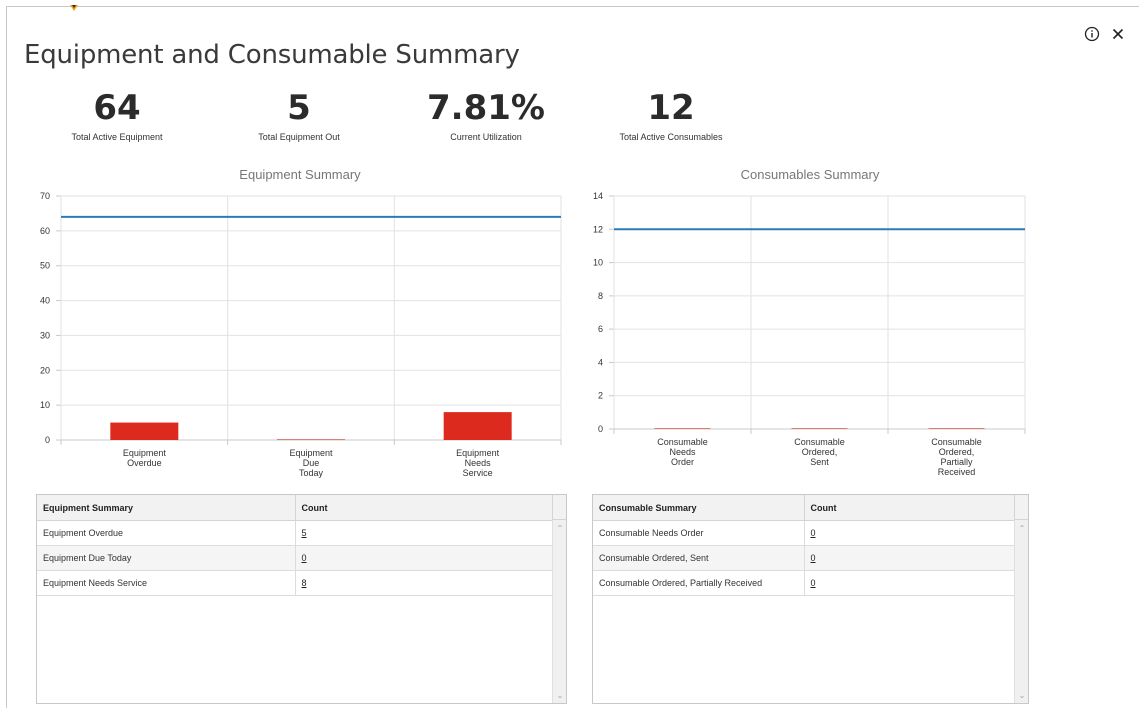 This screenshot has width=1140, height=708. What do you see at coordinates (682, 452) in the screenshot?
I see `consumables-category-label: Consumable Needs Order` at bounding box center [682, 452].